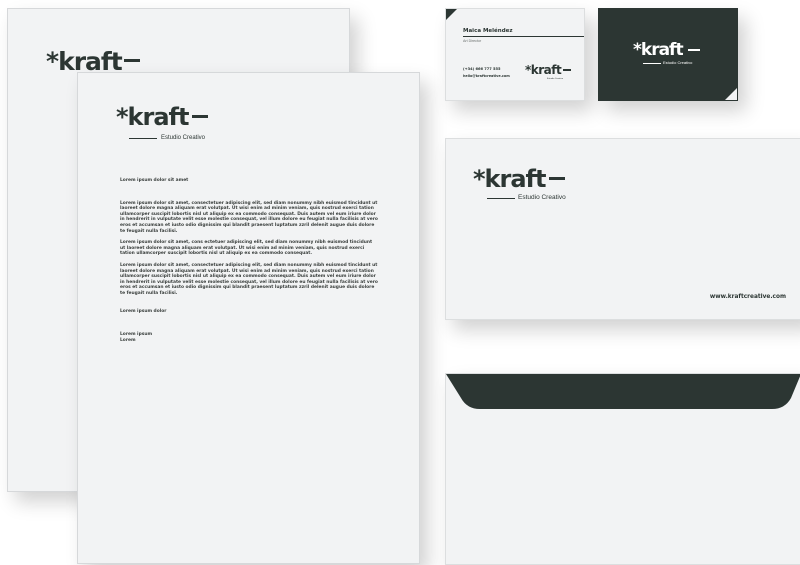 This screenshot has width=800, height=565. What do you see at coordinates (128, 340) in the screenshot?
I see `letter-signature-title: Lorem` at bounding box center [128, 340].